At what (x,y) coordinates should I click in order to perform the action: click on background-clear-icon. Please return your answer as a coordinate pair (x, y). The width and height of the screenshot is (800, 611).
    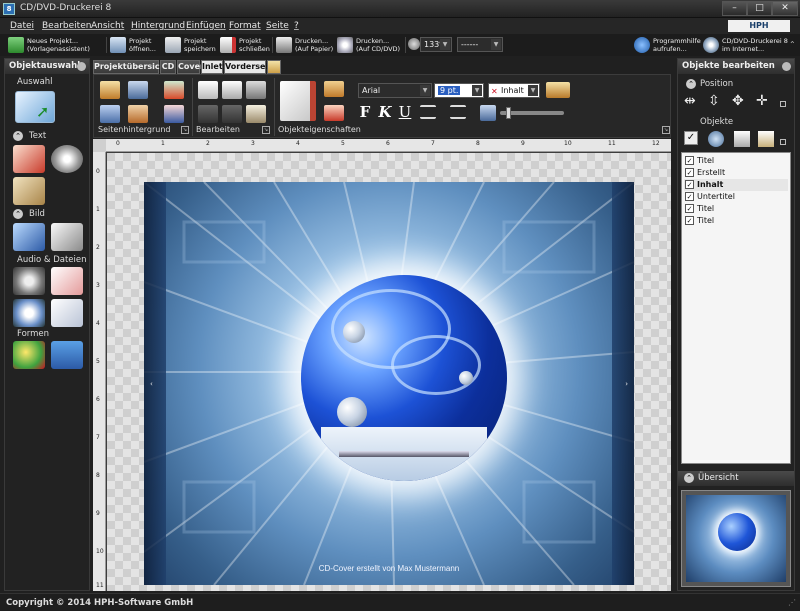
    Looking at the image, I should click on (174, 114).